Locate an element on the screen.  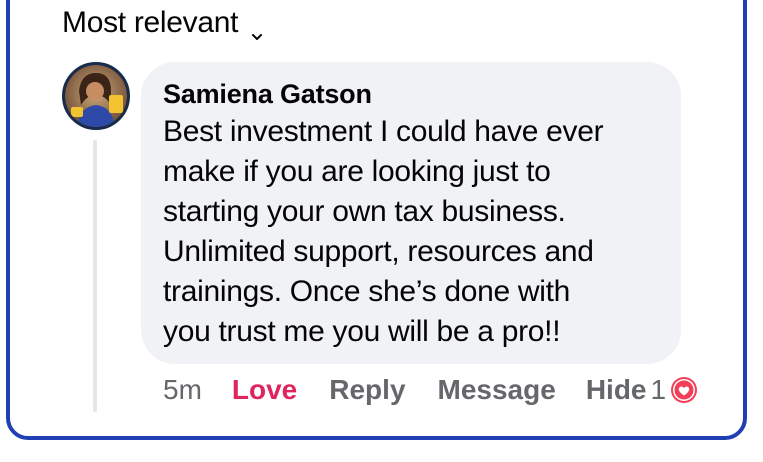
avatar is located at coordinates (96, 96).